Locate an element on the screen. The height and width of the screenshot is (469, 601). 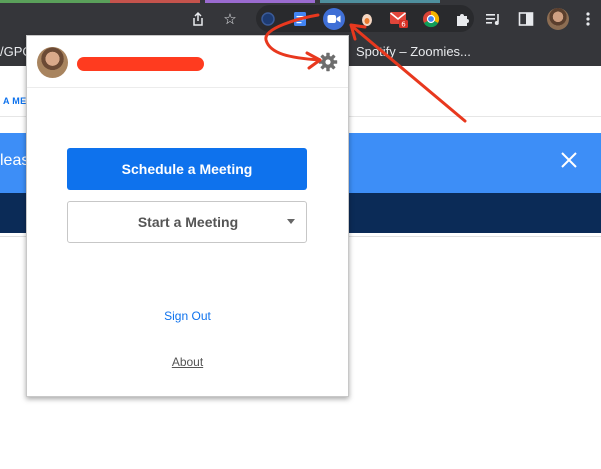
caret-down-icon is located at coordinates (291, 221).